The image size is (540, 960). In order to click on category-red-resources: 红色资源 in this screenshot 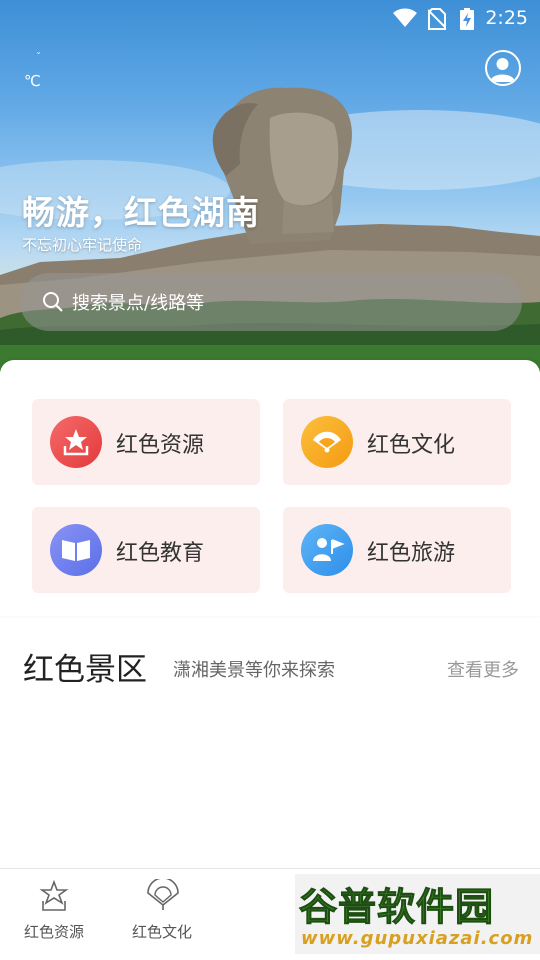, I will do `click(146, 442)`.